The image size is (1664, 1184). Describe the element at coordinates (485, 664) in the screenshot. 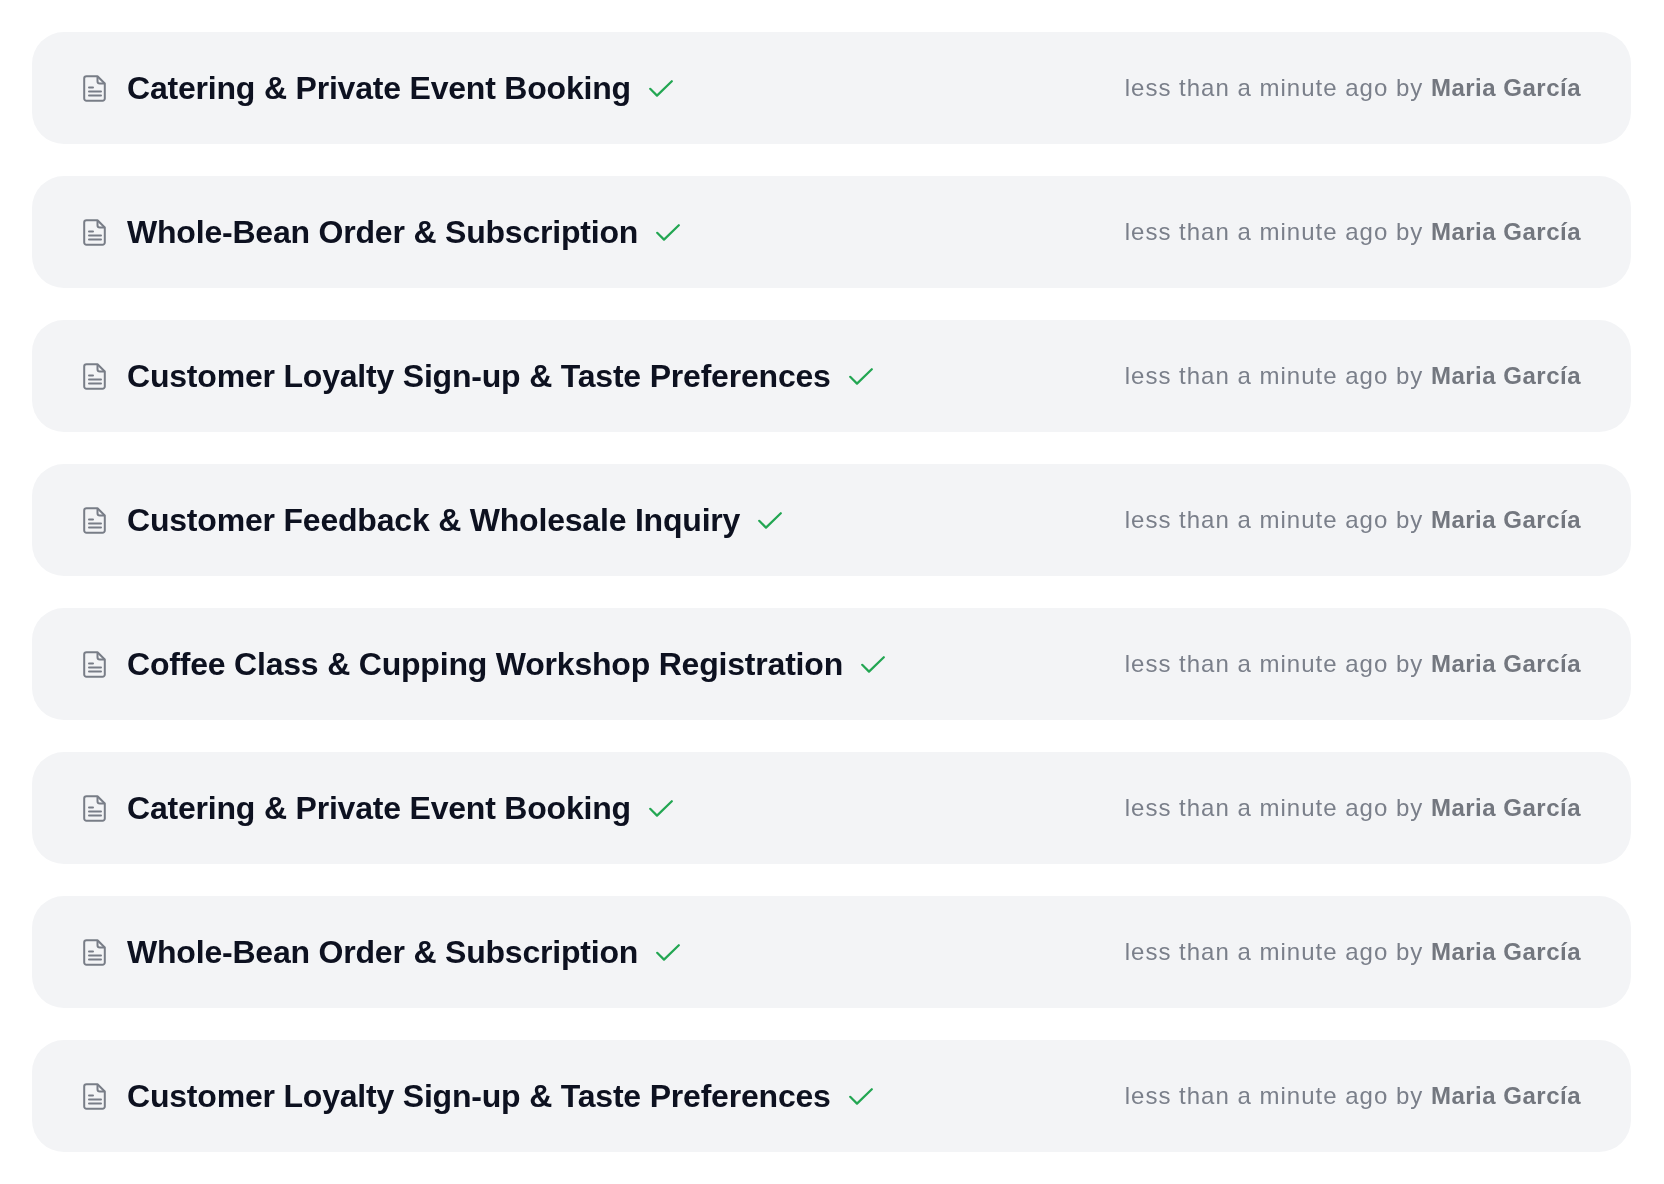

I see `form-title: Coffee Class & Cupping Workshop Registration` at that location.